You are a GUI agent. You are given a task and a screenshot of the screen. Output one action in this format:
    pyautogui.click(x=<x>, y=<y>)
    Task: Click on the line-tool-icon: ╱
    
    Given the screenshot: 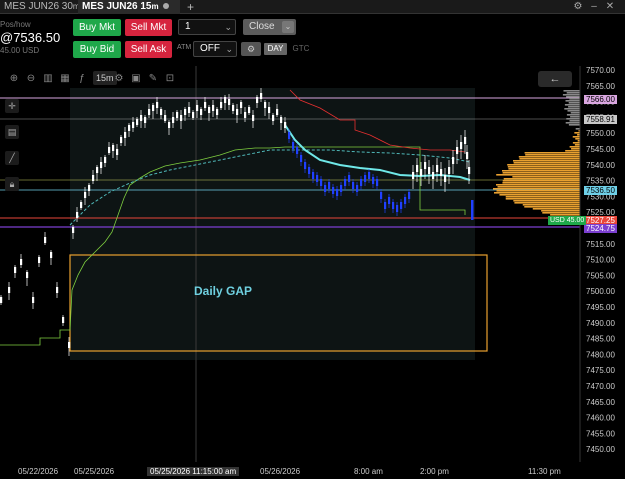 What is the action you would take?
    pyautogui.click(x=12, y=158)
    